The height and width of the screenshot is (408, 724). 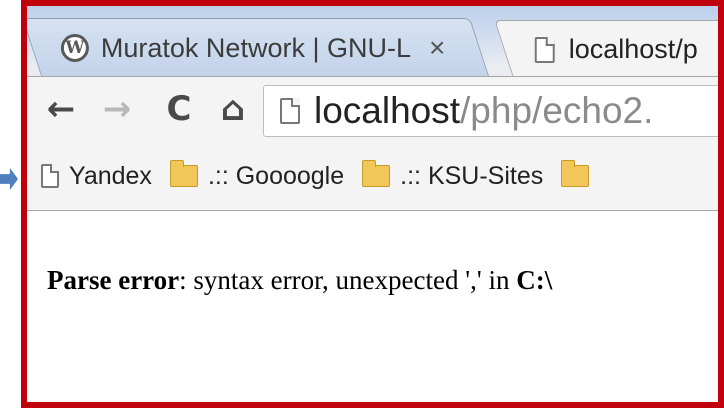 What do you see at coordinates (534, 280) in the screenshot?
I see `error-path: C:\` at bounding box center [534, 280].